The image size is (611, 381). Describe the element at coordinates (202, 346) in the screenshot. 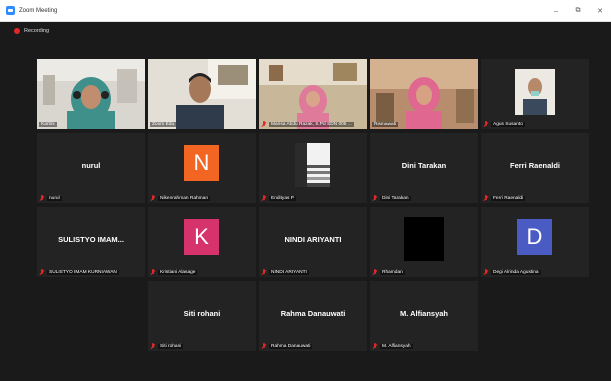

I see `tile-footer: Siti rohani` at that location.